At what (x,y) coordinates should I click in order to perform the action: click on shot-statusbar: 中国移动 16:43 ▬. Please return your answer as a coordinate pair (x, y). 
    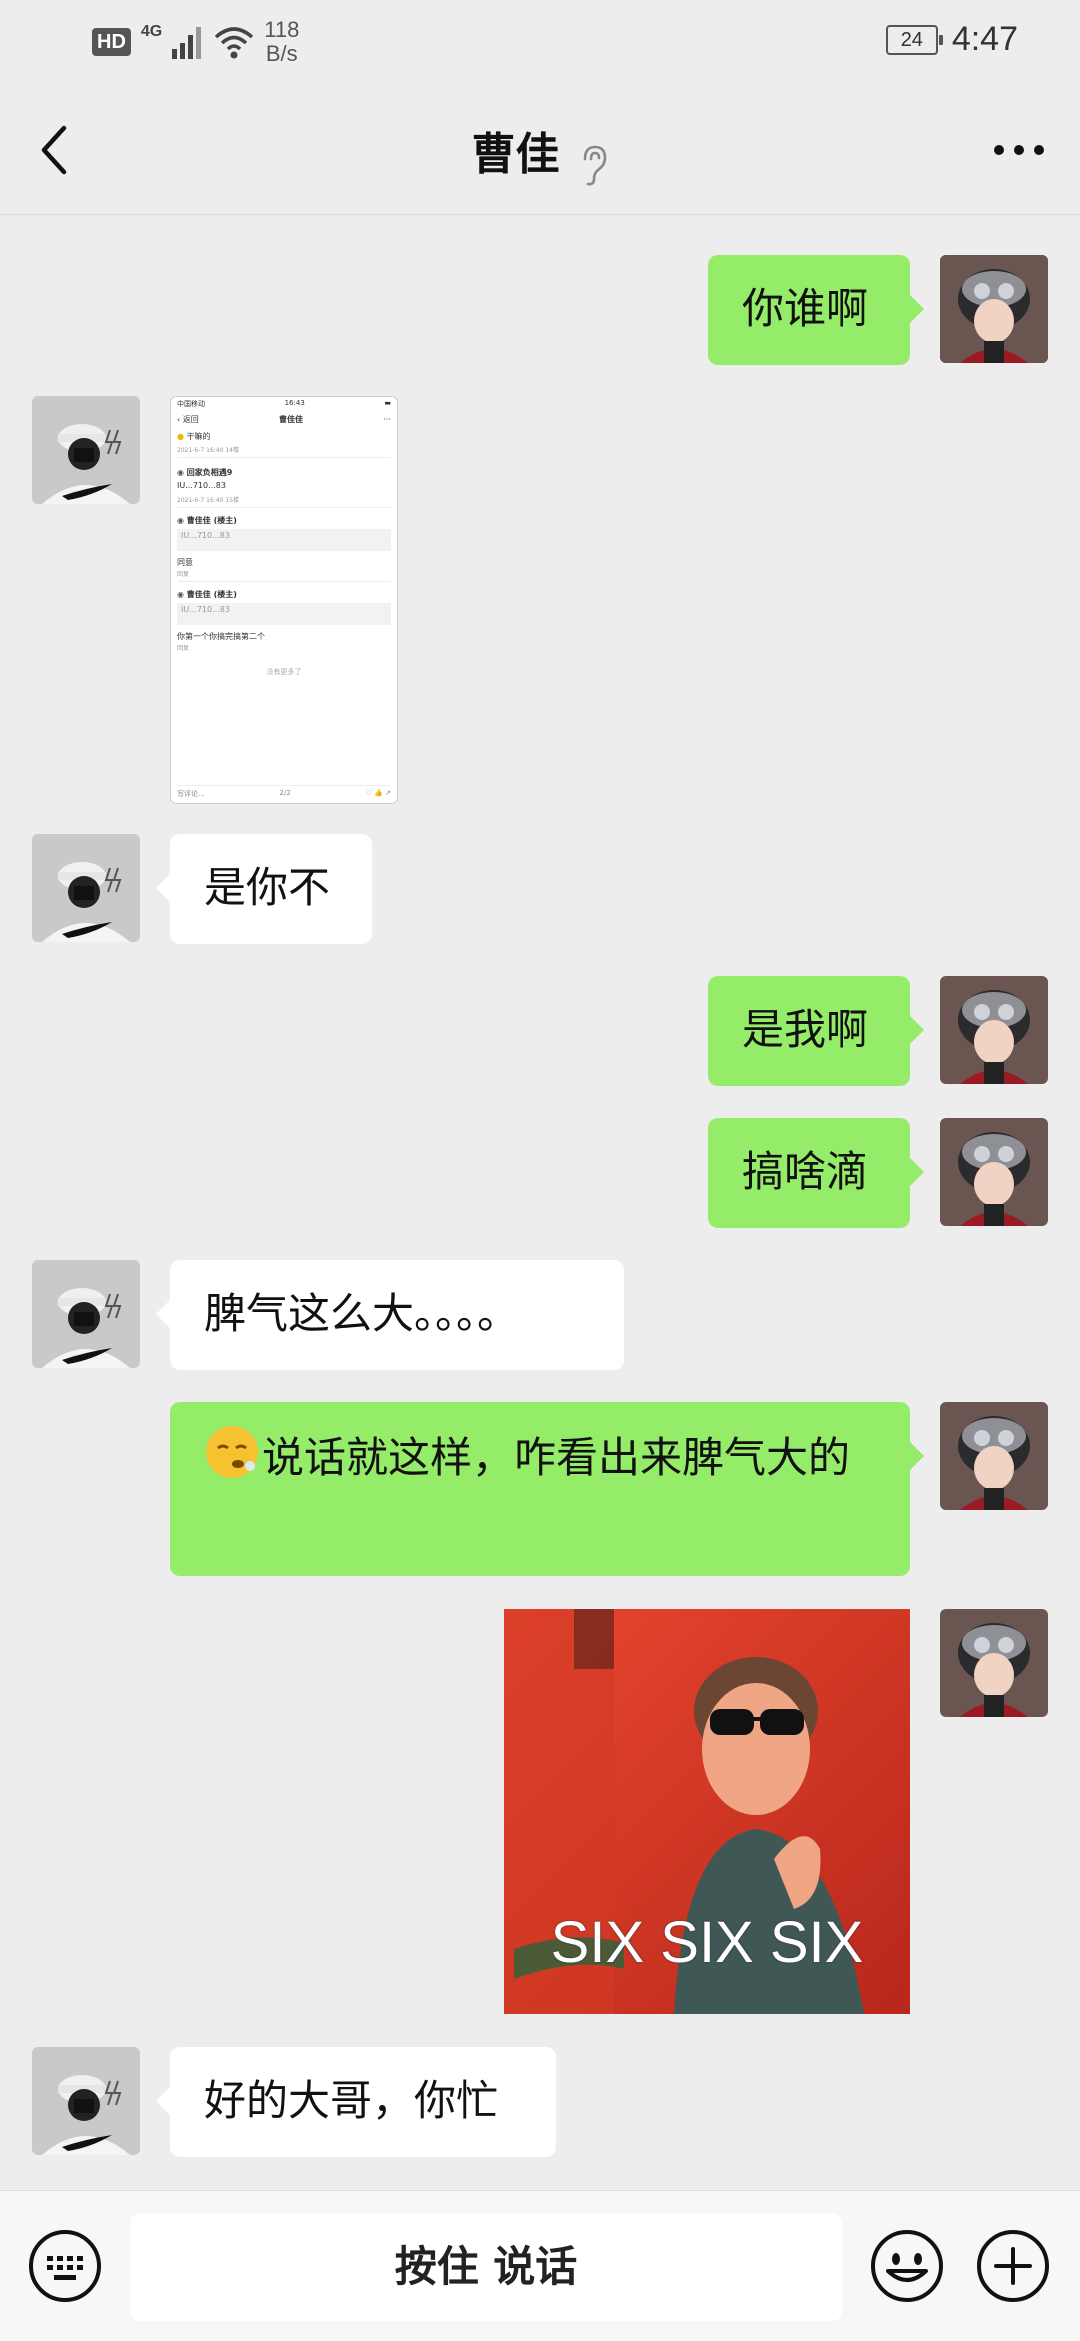
    Looking at the image, I should click on (284, 404).